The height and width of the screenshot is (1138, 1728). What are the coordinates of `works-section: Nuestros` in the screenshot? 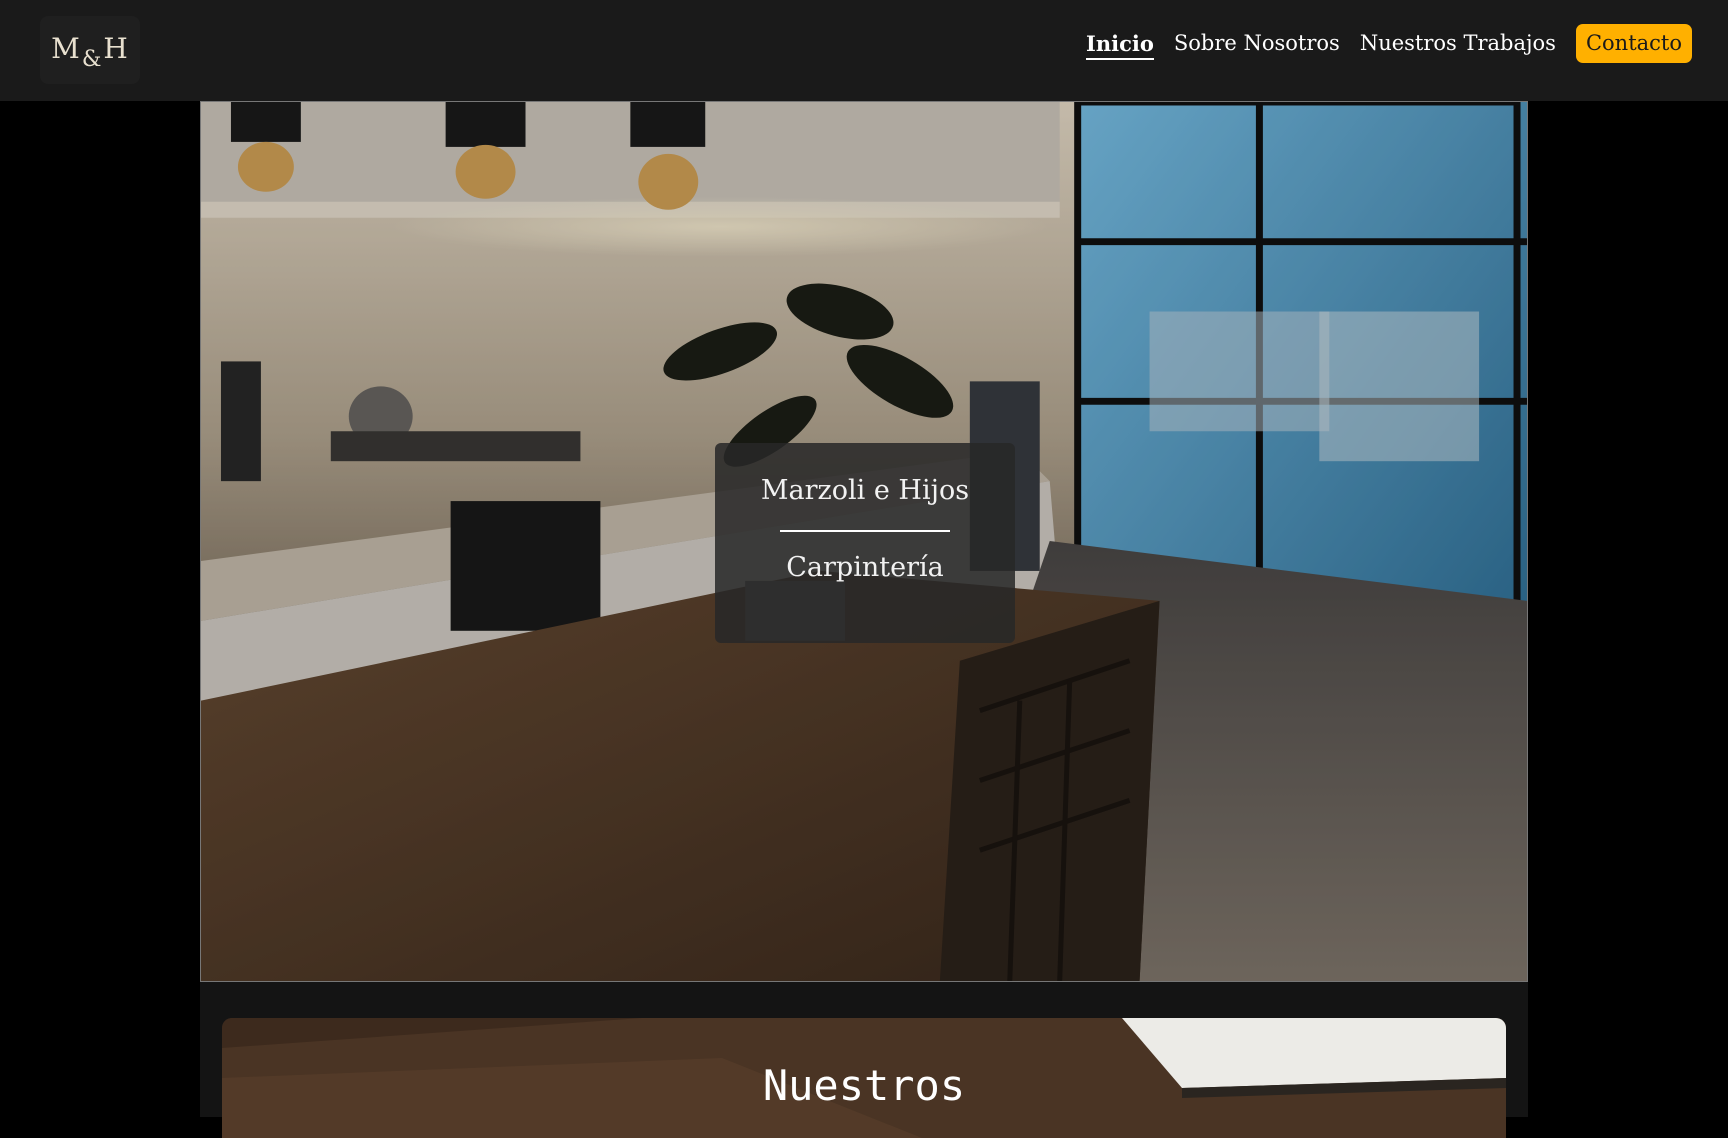 It's located at (864, 1078).